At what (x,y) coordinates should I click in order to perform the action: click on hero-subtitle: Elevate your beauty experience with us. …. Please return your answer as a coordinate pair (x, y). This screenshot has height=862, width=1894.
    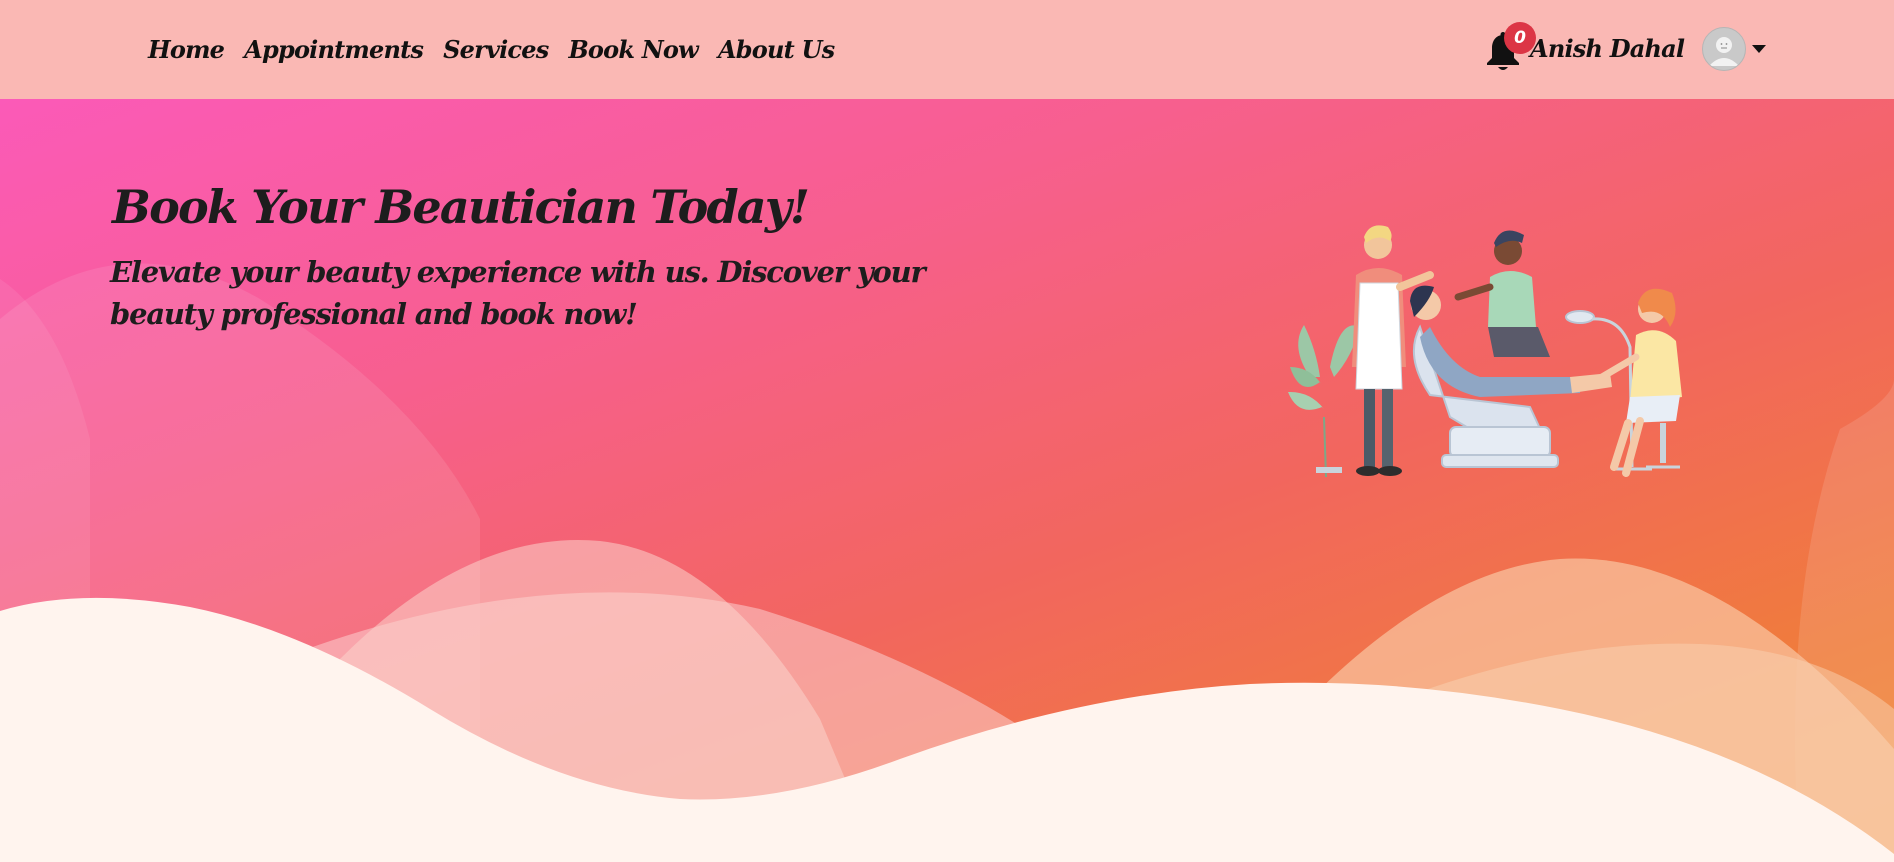
    Looking at the image, I should click on (518, 293).